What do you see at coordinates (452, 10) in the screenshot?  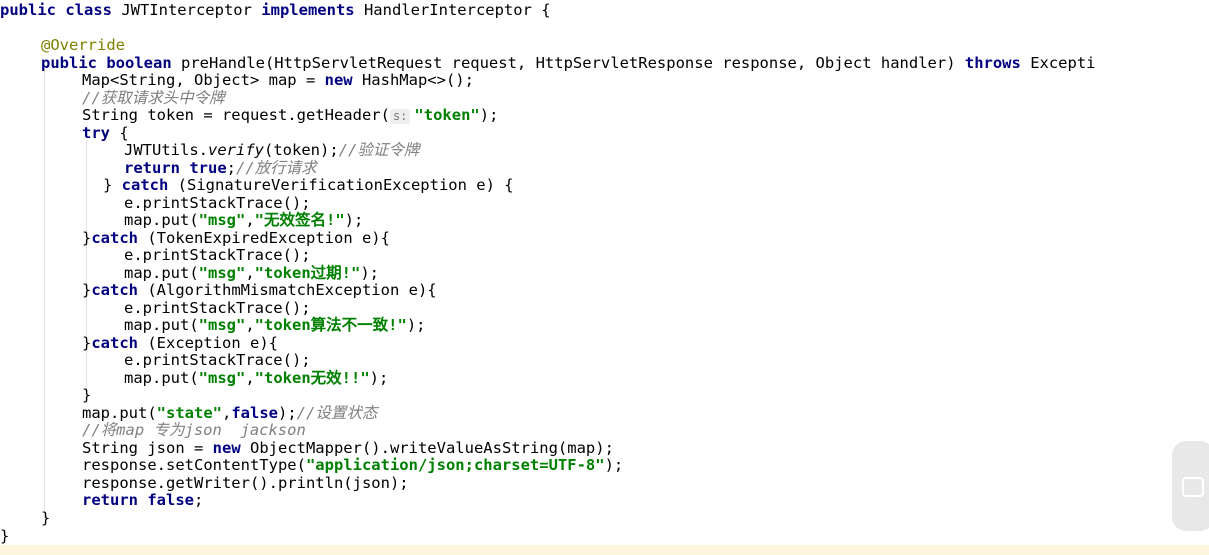 I see `code-text: HandlerInterceptor {` at bounding box center [452, 10].